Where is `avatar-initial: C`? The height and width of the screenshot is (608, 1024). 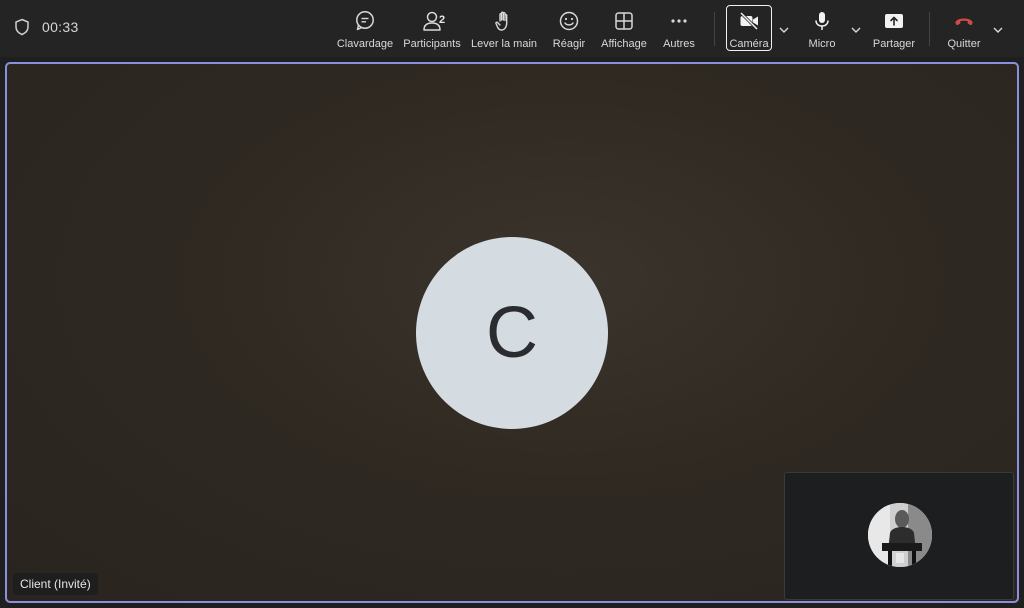 avatar-initial: C is located at coordinates (512, 333).